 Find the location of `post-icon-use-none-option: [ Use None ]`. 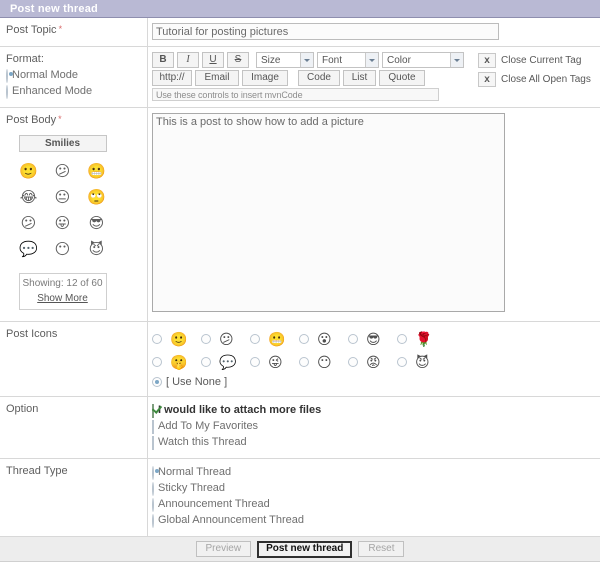

post-icon-use-none-option: [ Use None ] is located at coordinates (373, 382).